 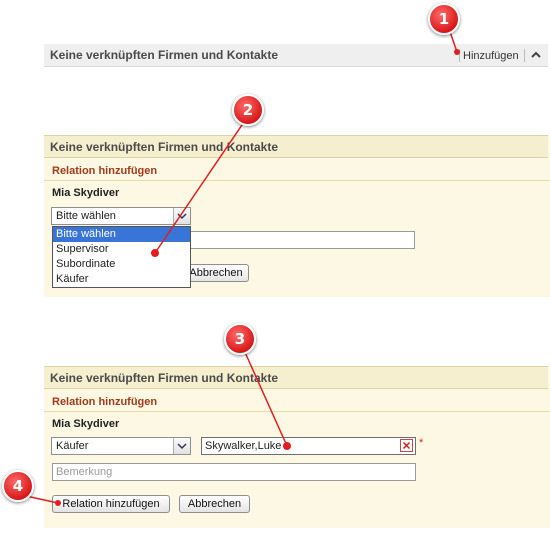 I want to click on callout-badge: 4, so click(x=18, y=486).